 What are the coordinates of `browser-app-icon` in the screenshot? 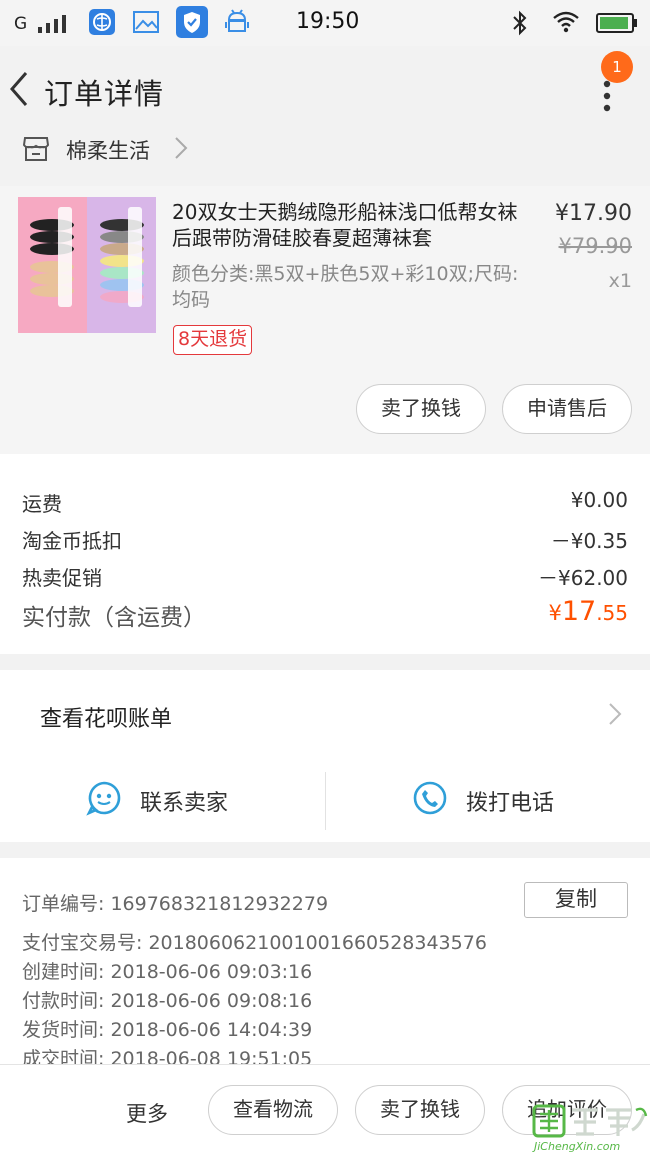 It's located at (102, 24).